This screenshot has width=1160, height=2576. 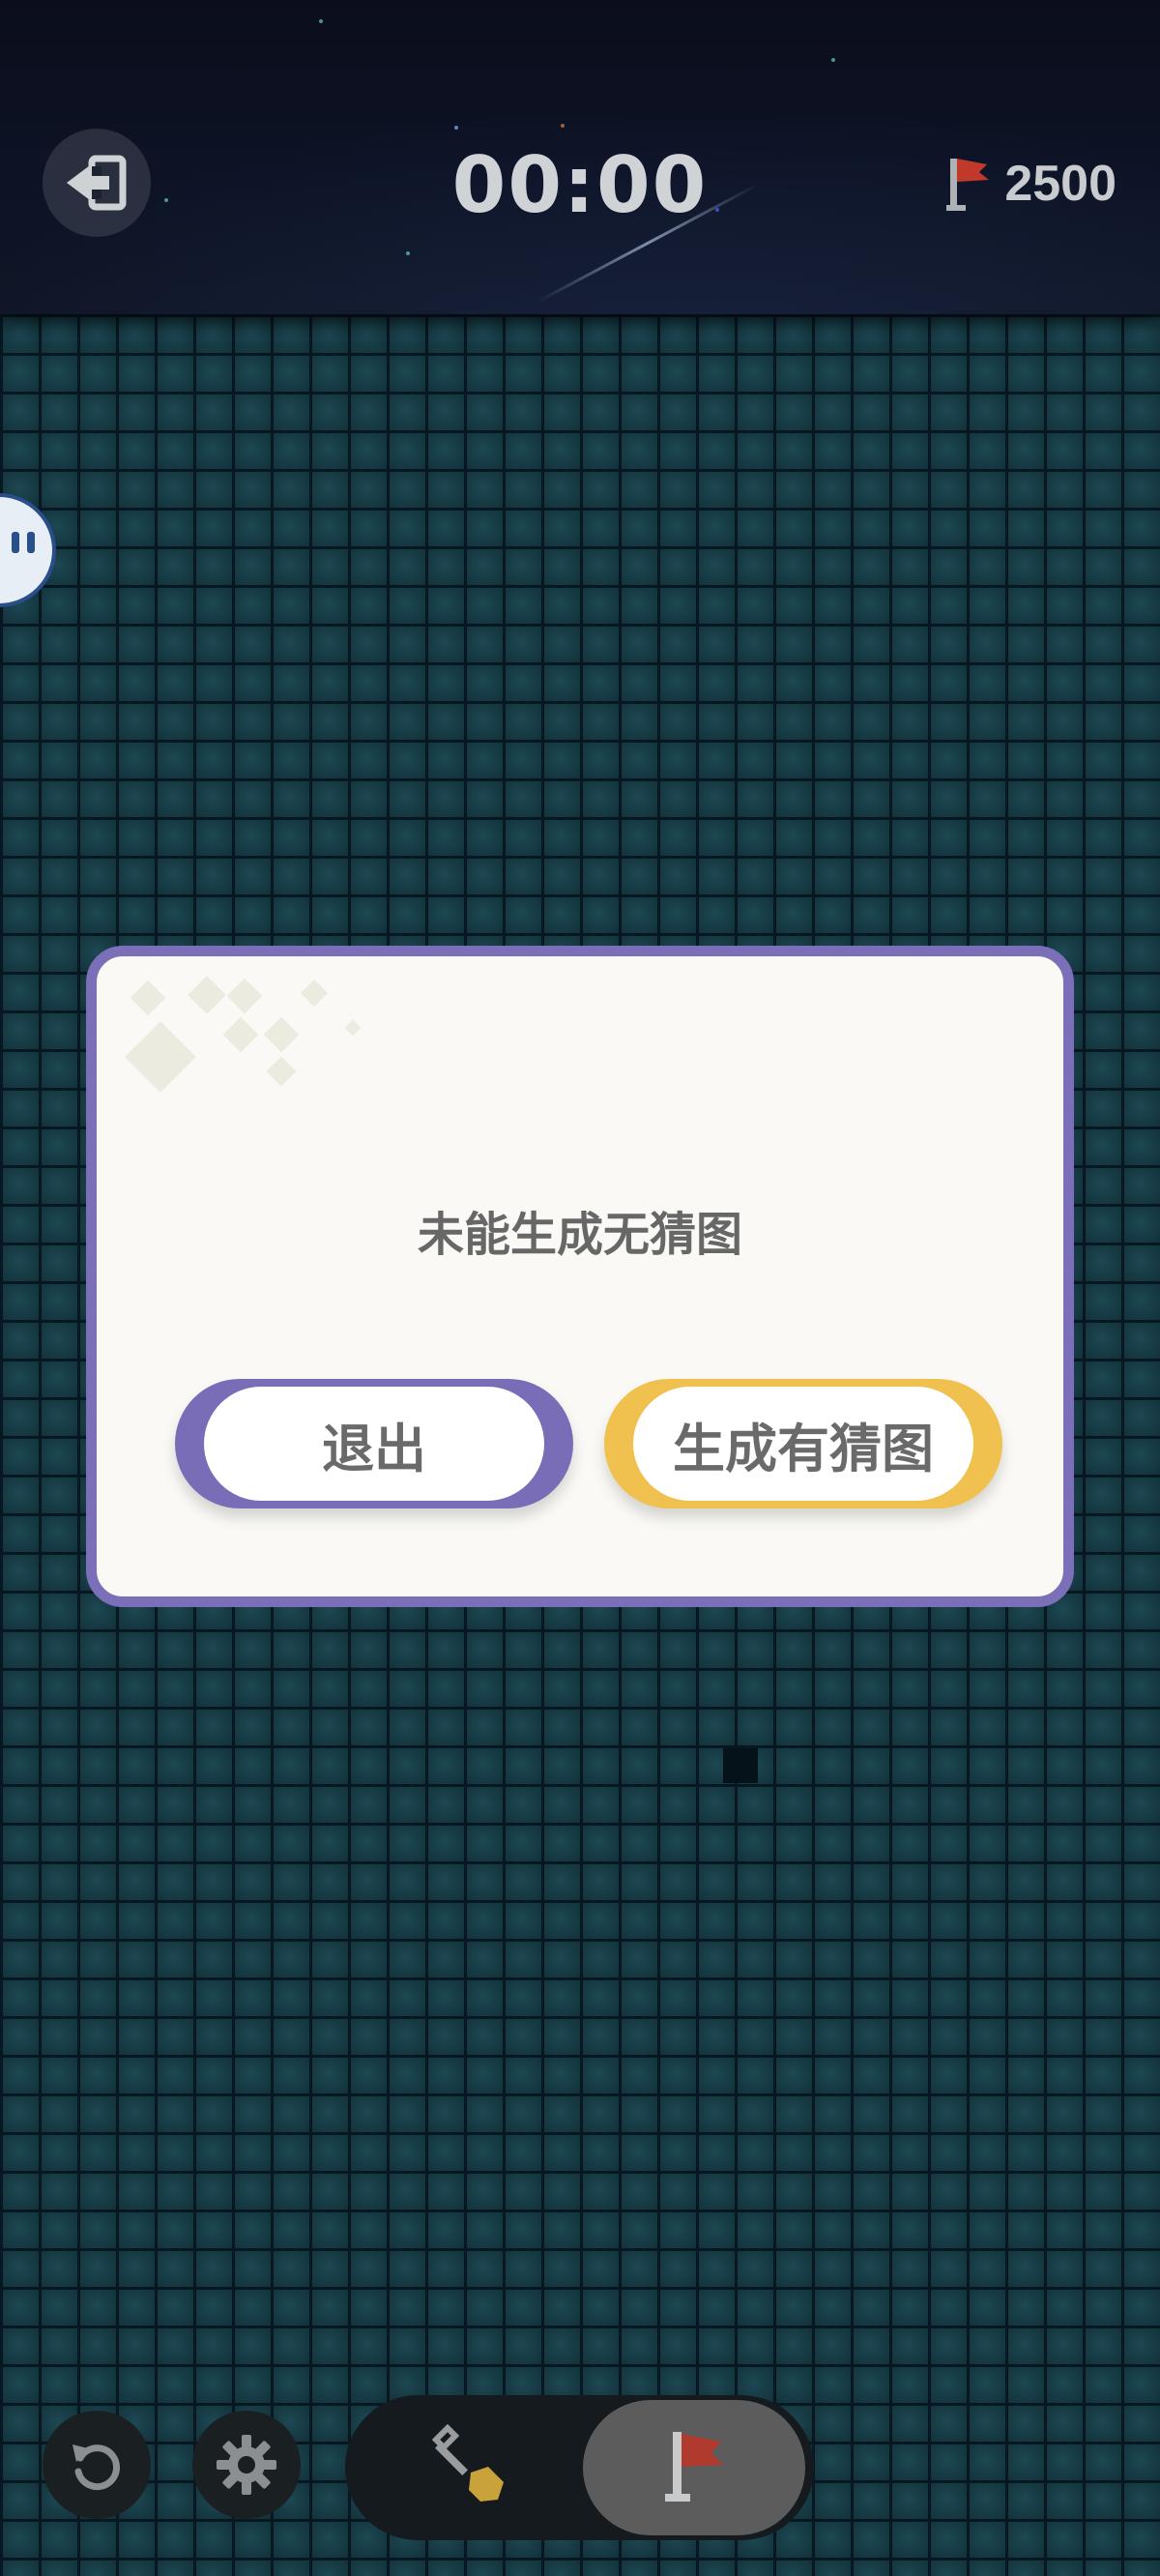 I want to click on generate-guess-map-label: 生成有猜图, so click(x=803, y=1444).